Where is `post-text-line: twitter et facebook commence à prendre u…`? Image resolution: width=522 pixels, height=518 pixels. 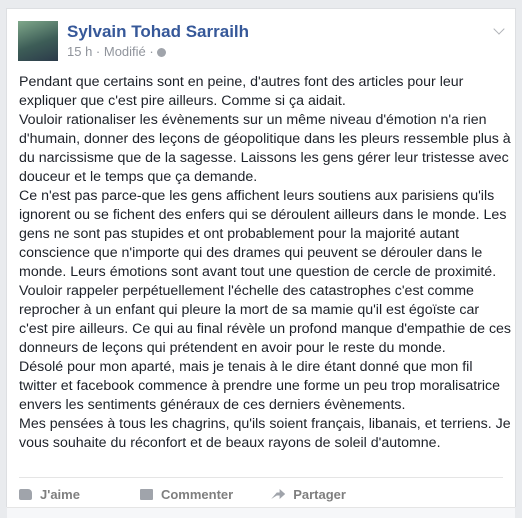 post-text-line: twitter et facebook commence à prendre u… is located at coordinates (260, 386).